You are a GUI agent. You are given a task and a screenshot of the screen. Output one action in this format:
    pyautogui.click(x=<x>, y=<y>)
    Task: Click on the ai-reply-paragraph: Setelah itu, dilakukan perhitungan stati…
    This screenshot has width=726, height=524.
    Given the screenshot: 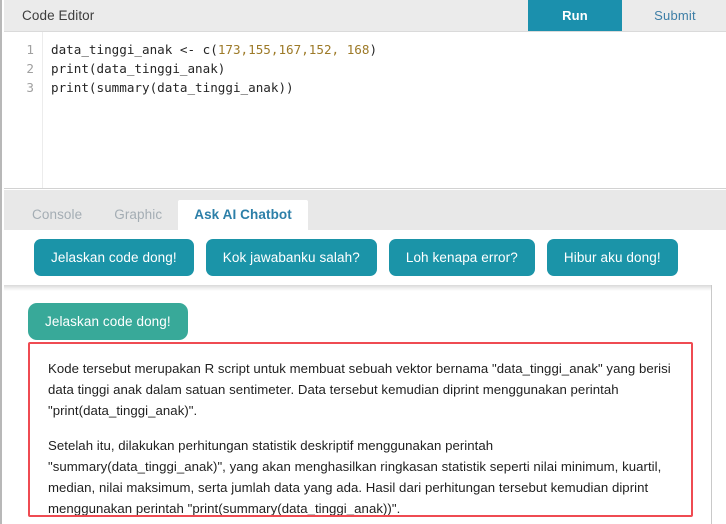 What is the action you would take?
    pyautogui.click(x=355, y=477)
    